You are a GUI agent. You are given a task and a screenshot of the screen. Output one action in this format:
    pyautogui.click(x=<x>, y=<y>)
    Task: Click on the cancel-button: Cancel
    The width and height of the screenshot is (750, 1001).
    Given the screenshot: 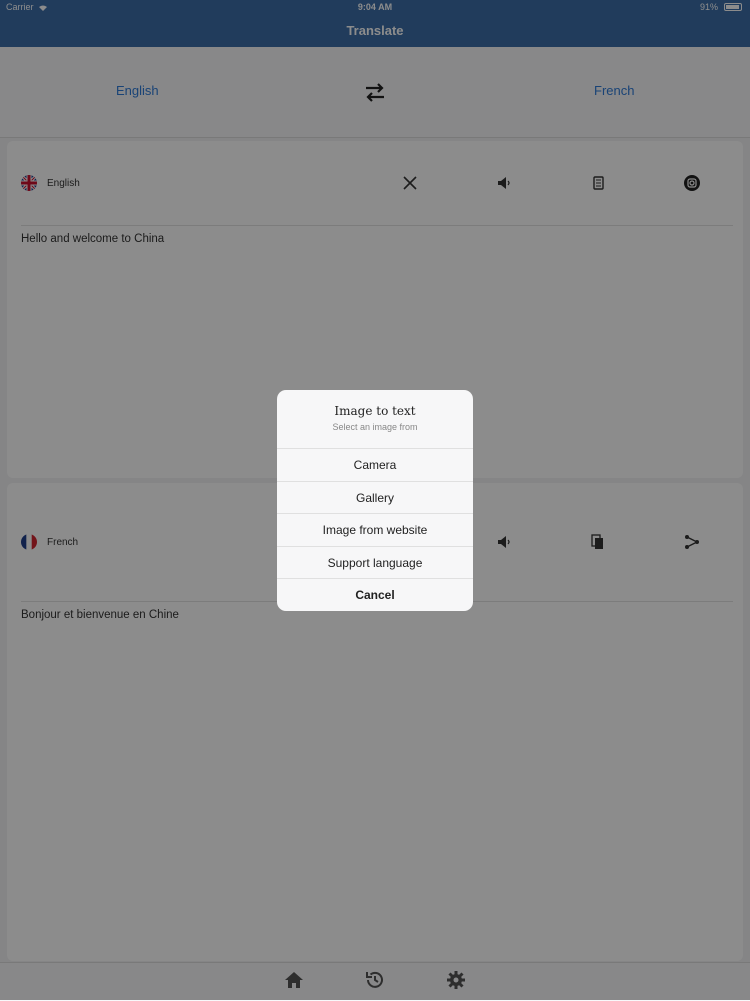 What is the action you would take?
    pyautogui.click(x=375, y=594)
    